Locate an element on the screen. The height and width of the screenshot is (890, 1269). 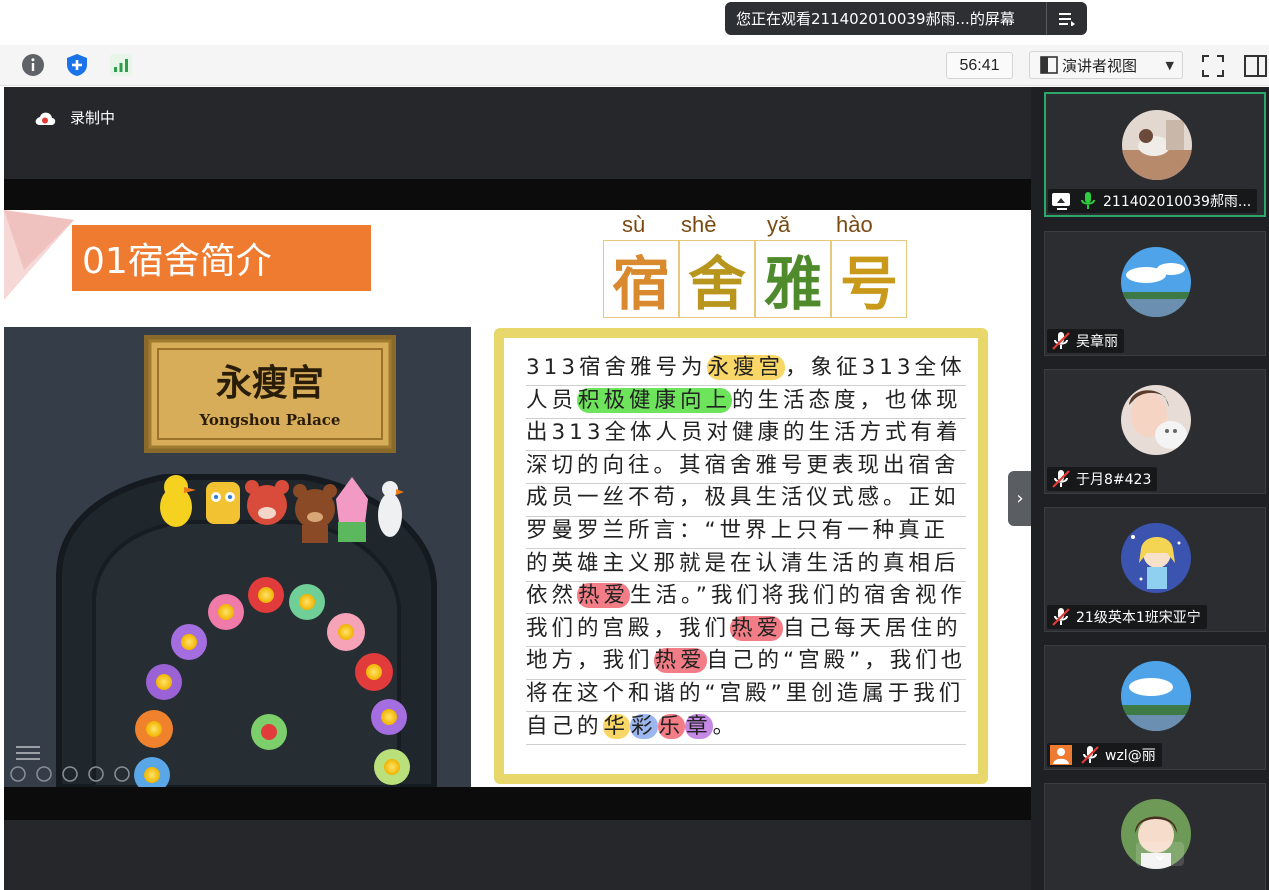
sidebar-toggle-icon is located at coordinates (1255, 66).